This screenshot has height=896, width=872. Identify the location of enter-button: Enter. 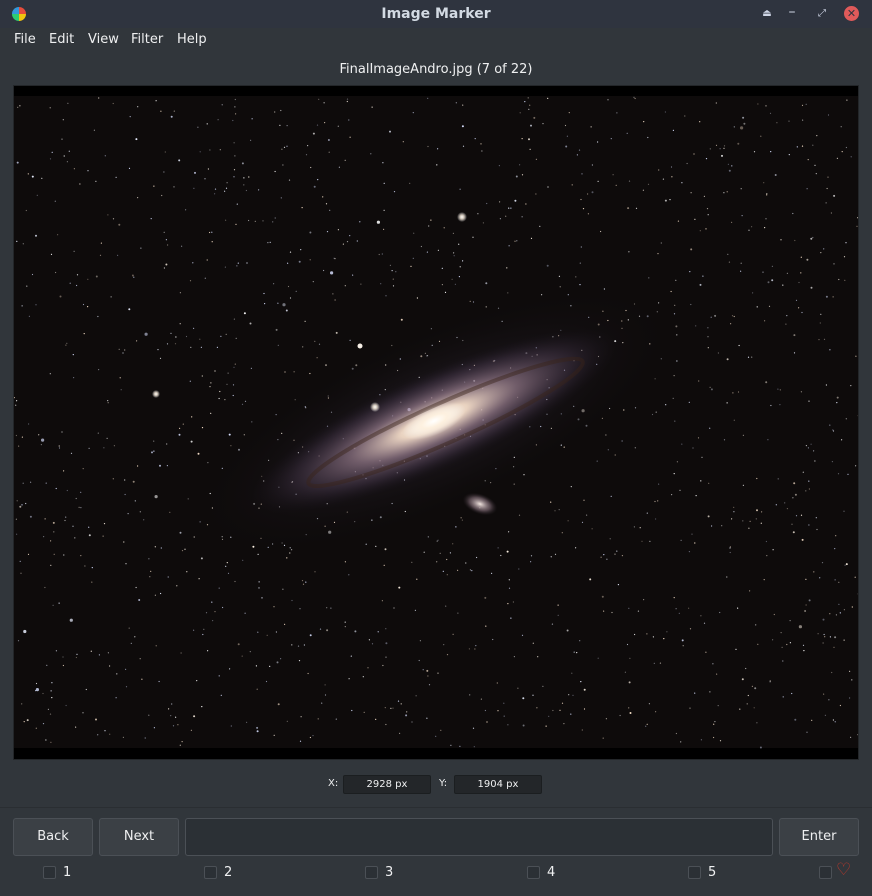
(819, 837).